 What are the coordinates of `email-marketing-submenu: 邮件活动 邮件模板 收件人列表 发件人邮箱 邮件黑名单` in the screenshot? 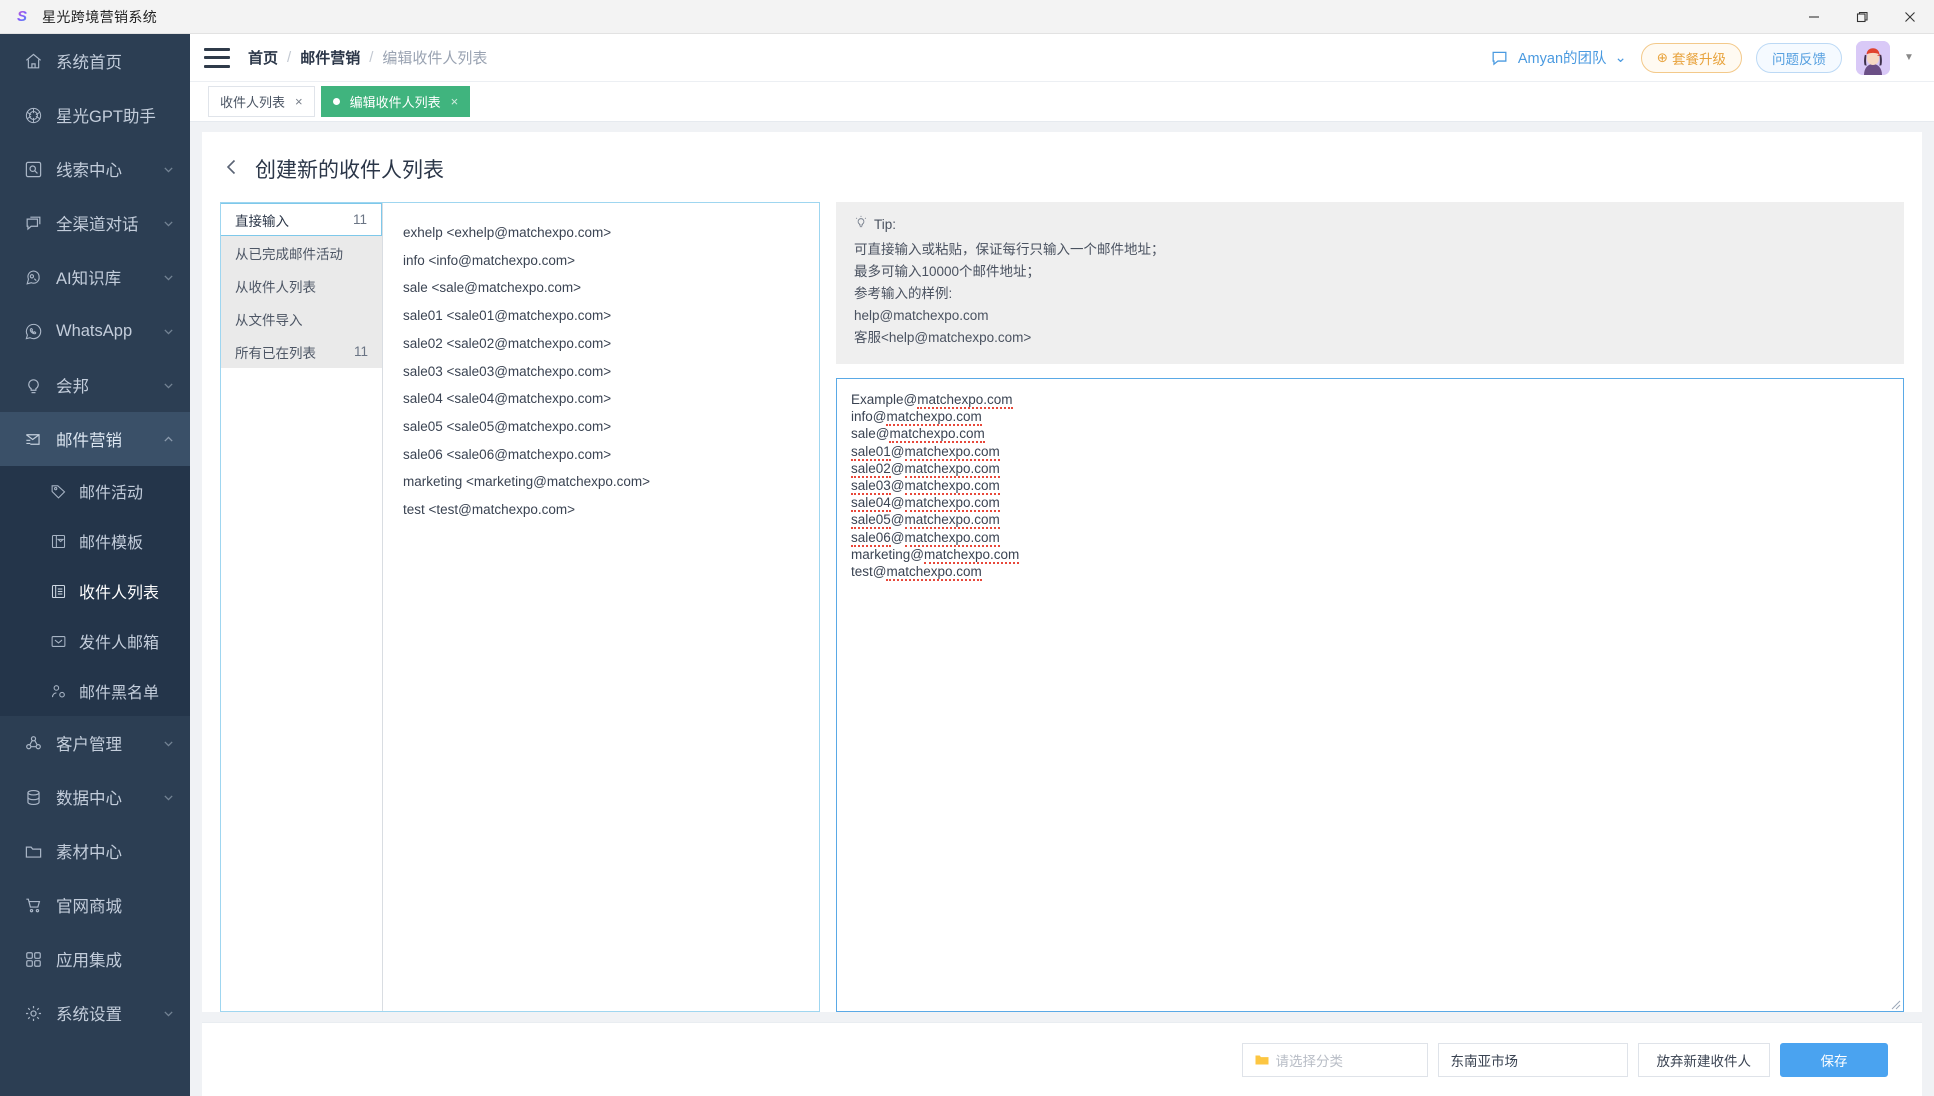 It's located at (95, 591).